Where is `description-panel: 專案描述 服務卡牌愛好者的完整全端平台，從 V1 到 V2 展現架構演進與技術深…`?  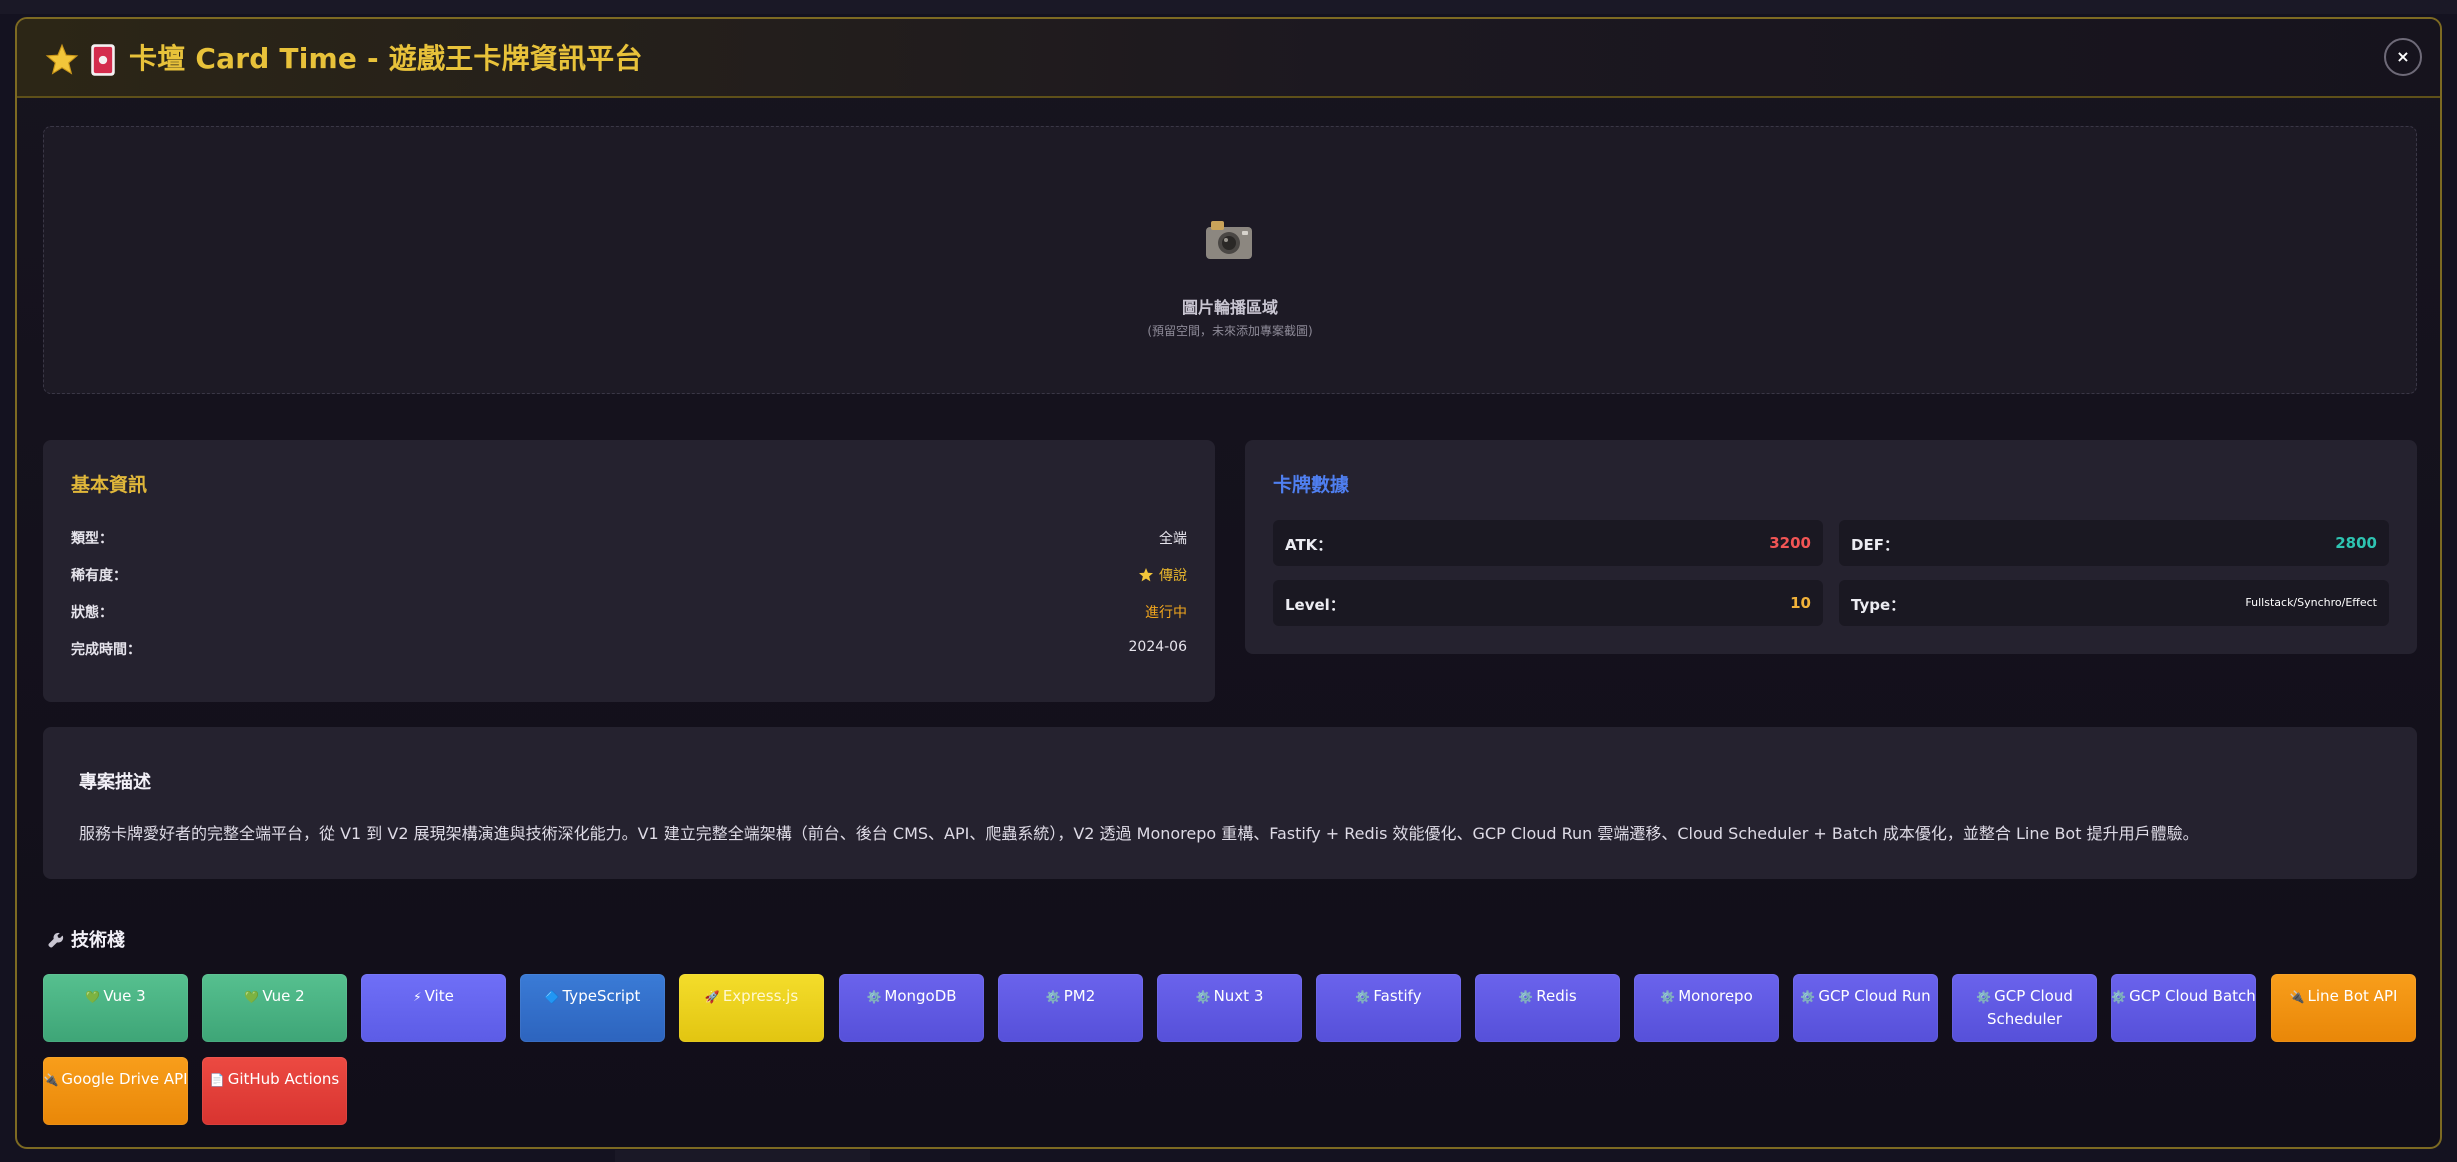 description-panel: 專案描述 服務卡牌愛好者的完整全端平台，從 V1 到 V2 展現架構演進與技術深… is located at coordinates (1230, 803).